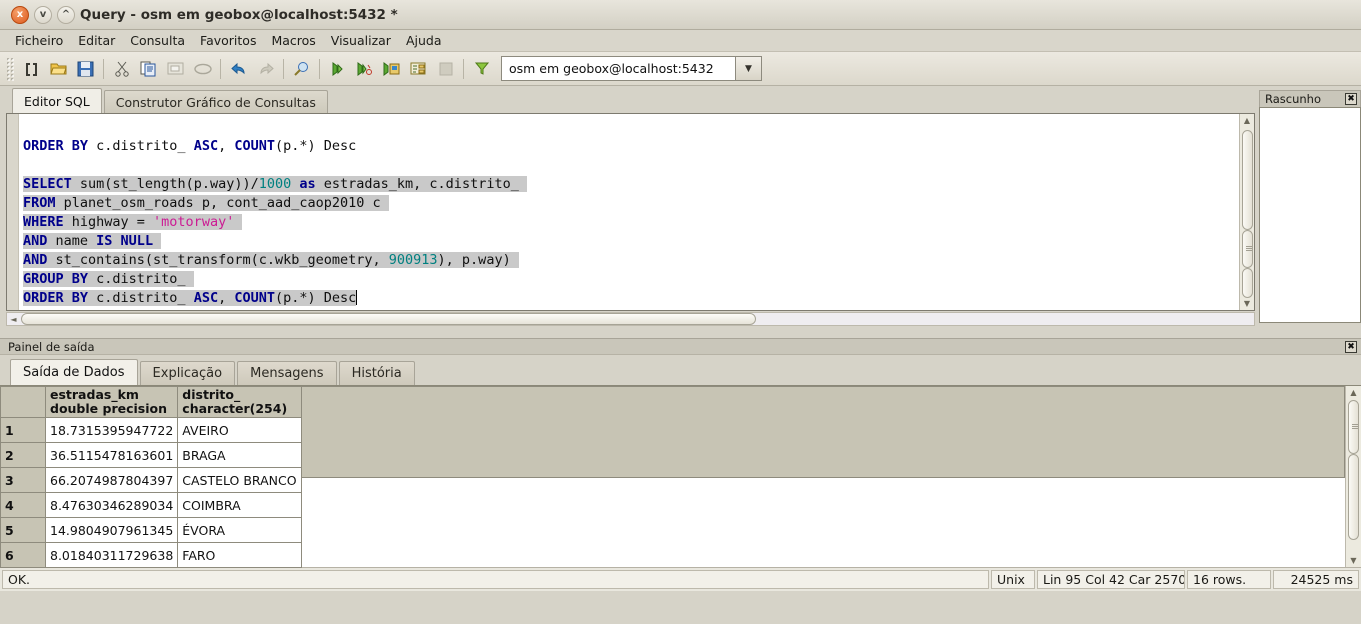  Describe the element at coordinates (418, 69) in the screenshot. I see `explain-query-icon` at that location.